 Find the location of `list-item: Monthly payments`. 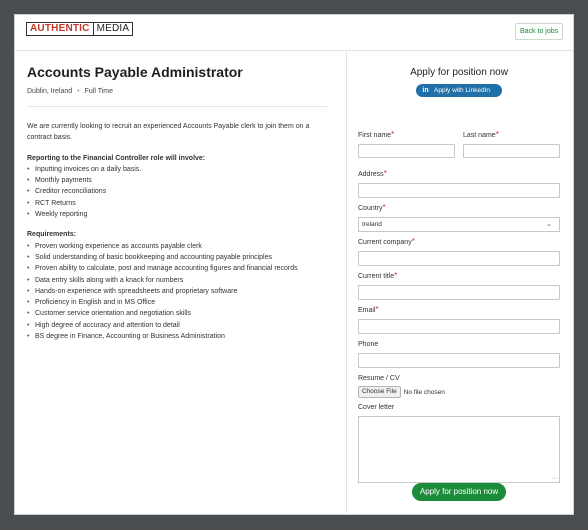

list-item: Monthly payments is located at coordinates (177, 181).